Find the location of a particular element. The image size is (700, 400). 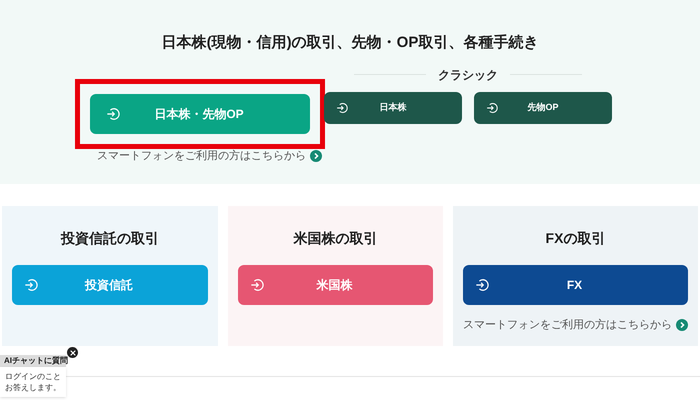

chat-title: AIチャットに質問 is located at coordinates (33, 361).